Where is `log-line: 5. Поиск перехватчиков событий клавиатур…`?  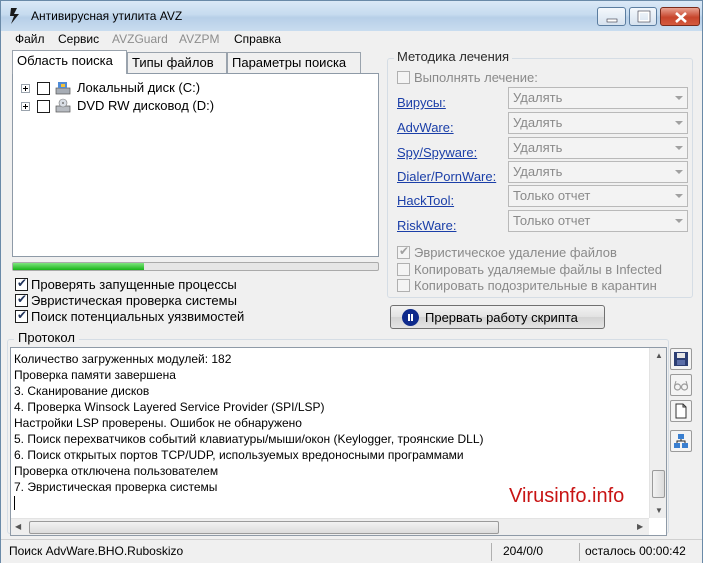
log-line: 5. Поиск перехватчиков событий клавиатур… is located at coordinates (249, 439).